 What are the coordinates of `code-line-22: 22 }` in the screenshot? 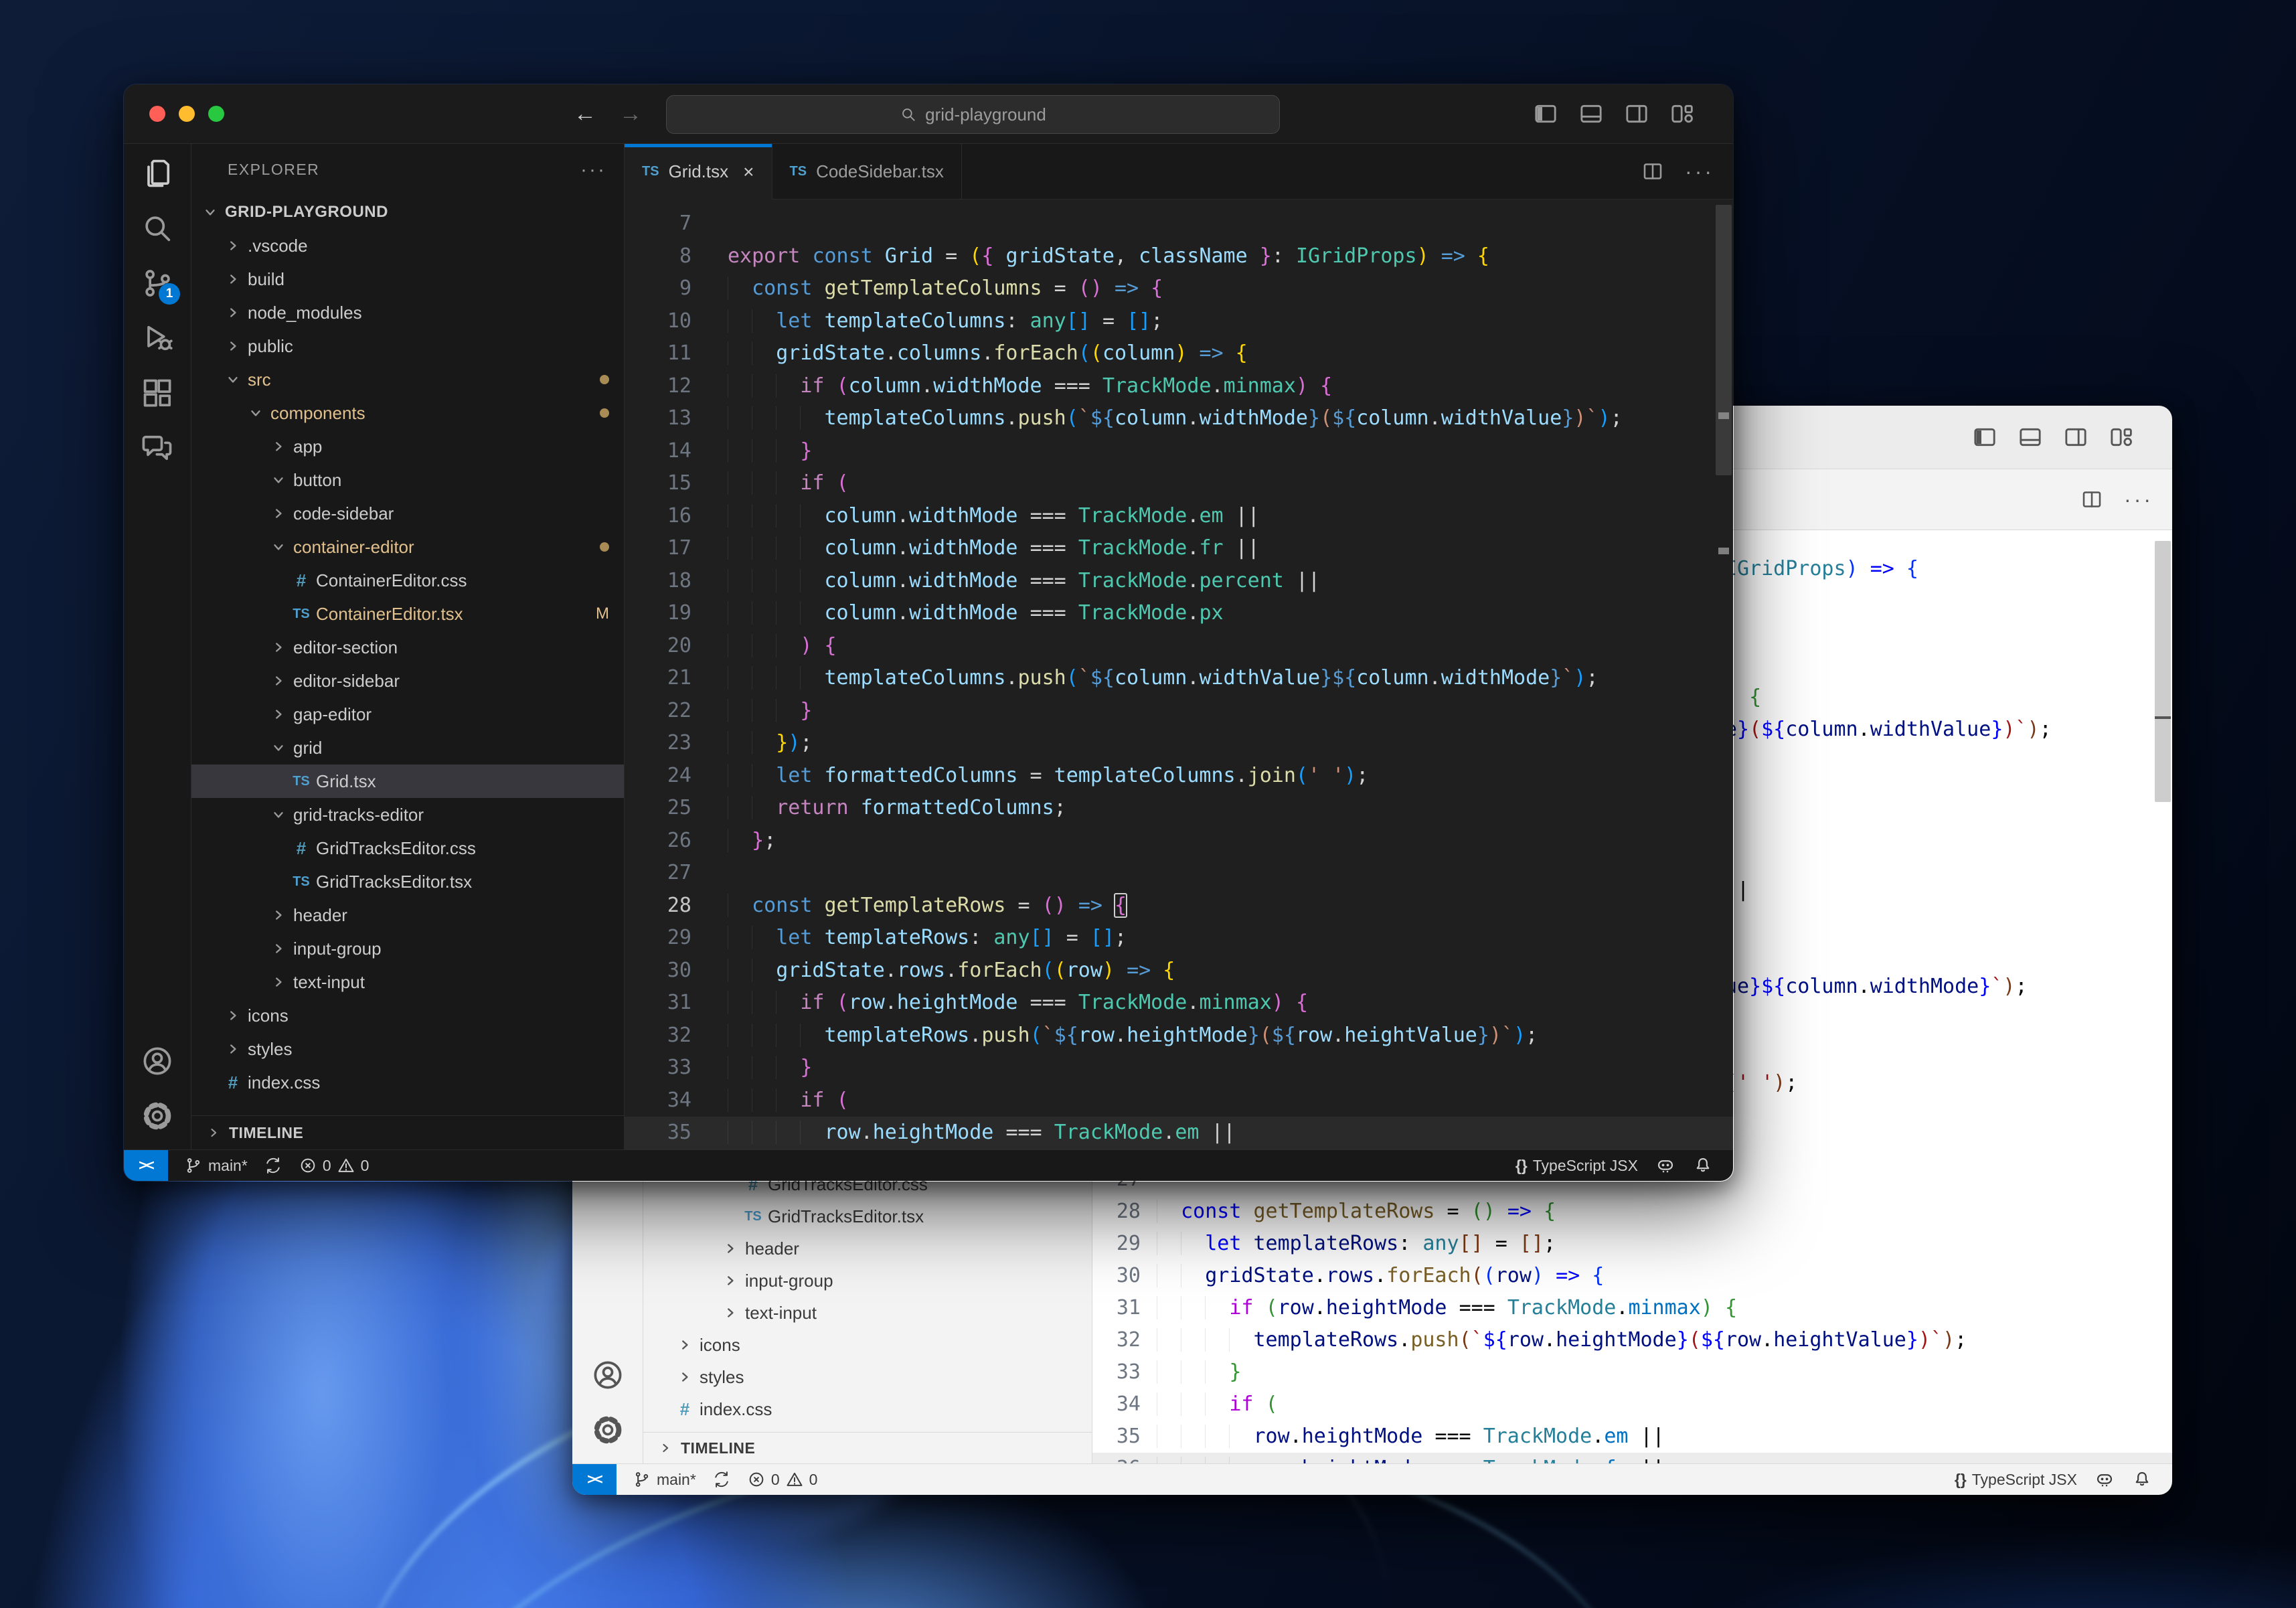 It's located at (740, 710).